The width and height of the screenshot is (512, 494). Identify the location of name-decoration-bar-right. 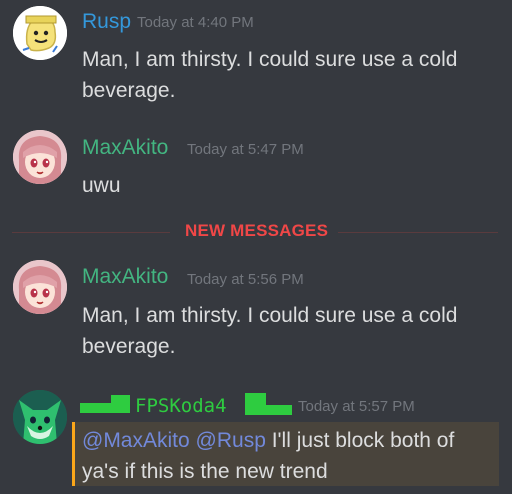
(279, 410).